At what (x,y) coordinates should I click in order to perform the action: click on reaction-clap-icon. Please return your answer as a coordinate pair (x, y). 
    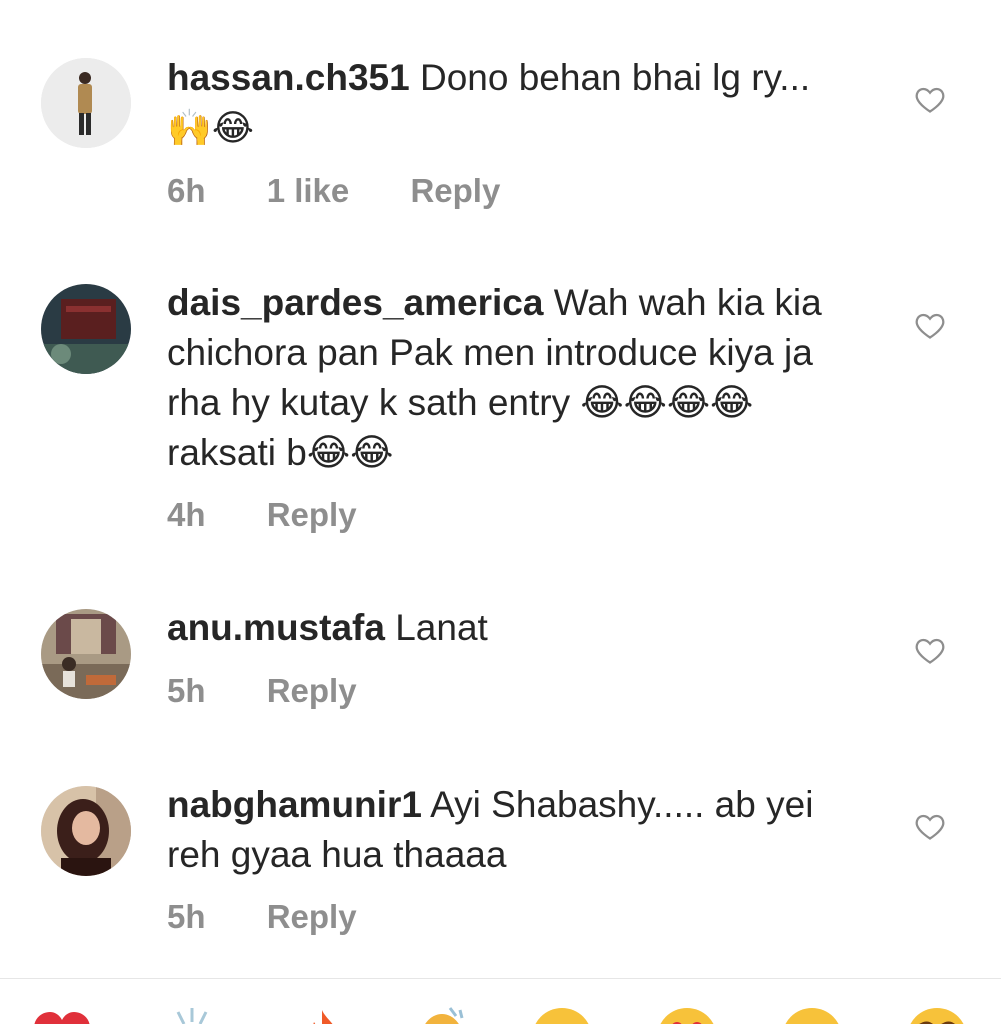
    Looking at the image, I should click on (442, 1015).